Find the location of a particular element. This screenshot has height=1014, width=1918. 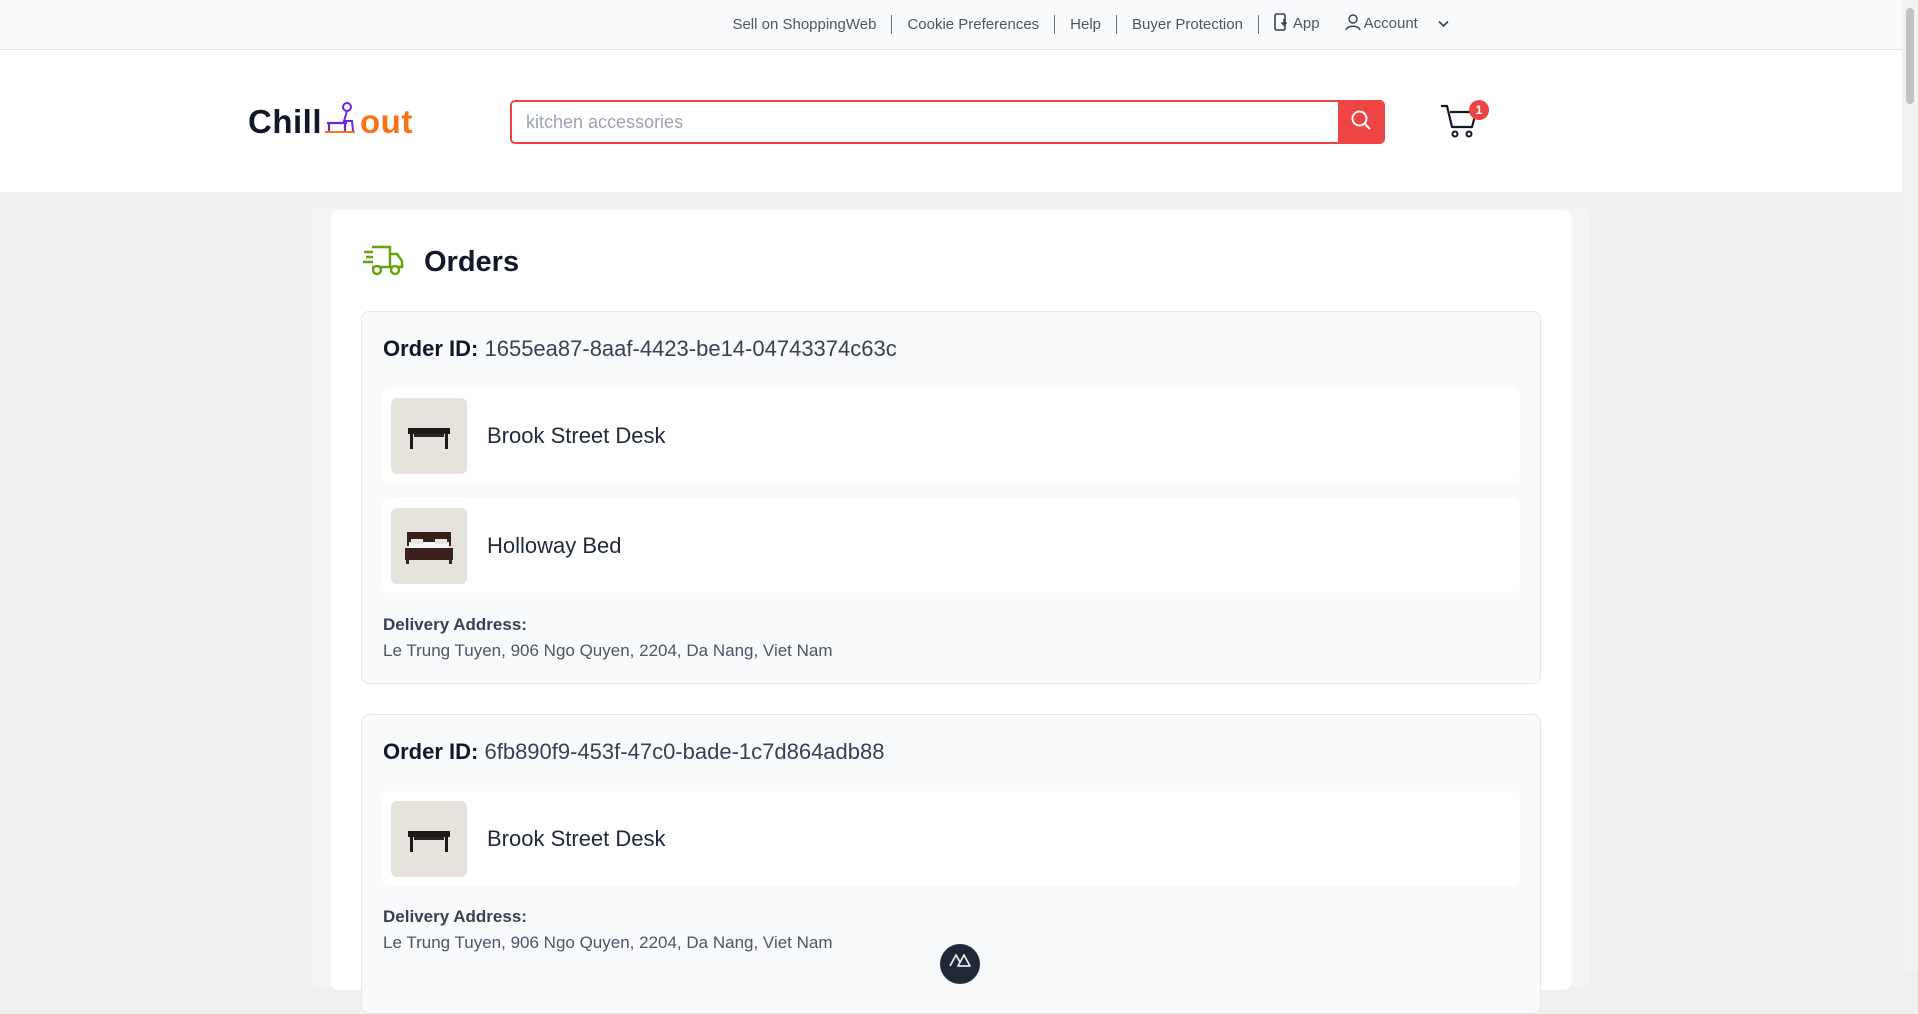

order-id-value: 1655ea87-8aaf-4423-be14-04743374c63c is located at coordinates (690, 348).